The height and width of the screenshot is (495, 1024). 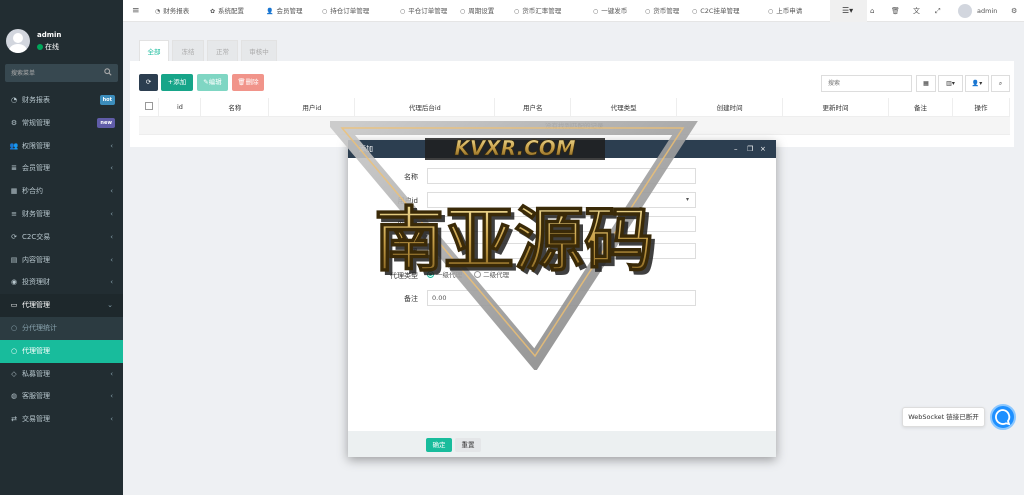 I want to click on handshake-icon: ⇄, so click(x=14, y=419).